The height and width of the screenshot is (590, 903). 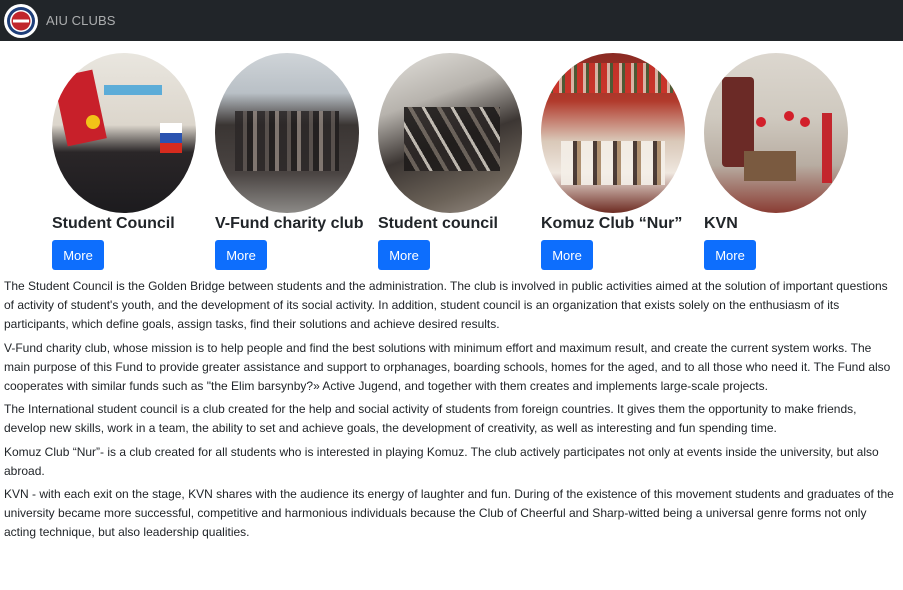 I want to click on club-card-student-council: Student Council More, so click(x=127, y=161).